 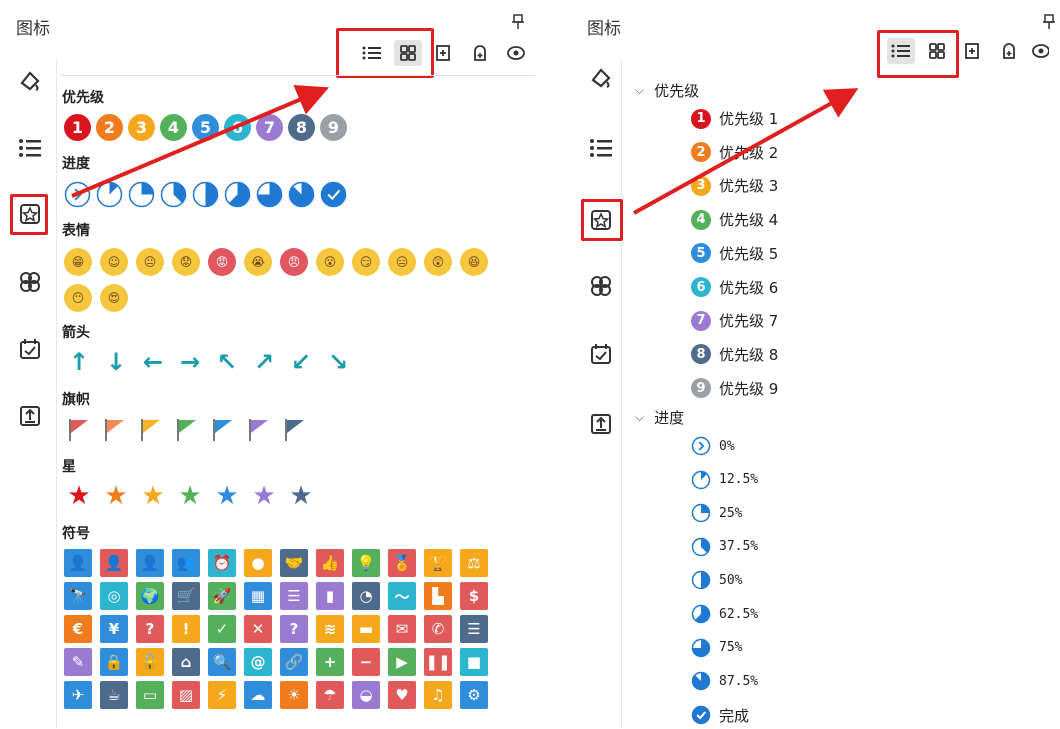 What do you see at coordinates (438, 563) in the screenshot?
I see `symbol-icon: 🏆` at bounding box center [438, 563].